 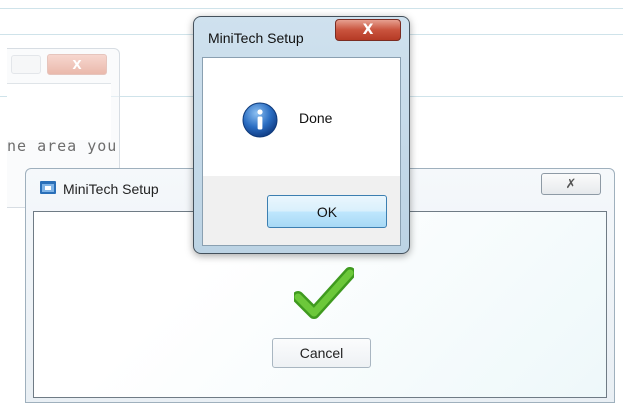 What do you see at coordinates (324, 293) in the screenshot?
I see `checkmark-icon` at bounding box center [324, 293].